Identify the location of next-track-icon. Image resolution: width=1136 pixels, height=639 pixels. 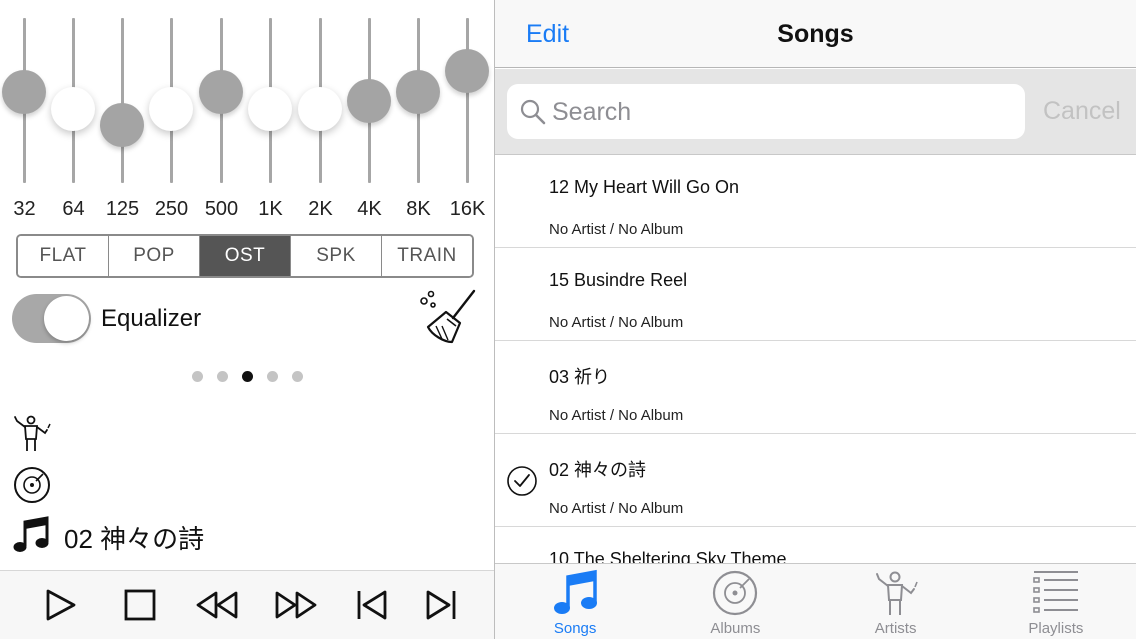
(441, 605).